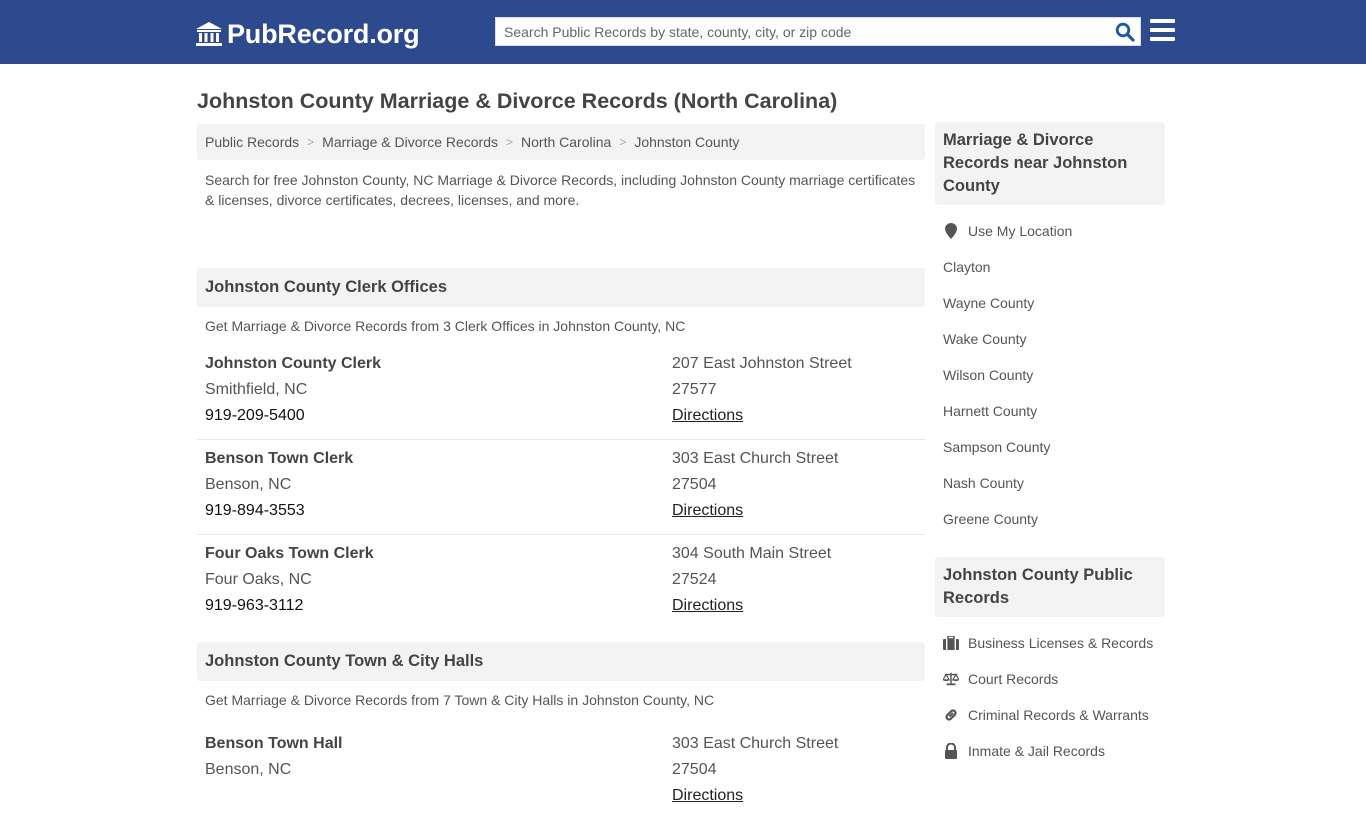 Image resolution: width=1366 pixels, height=820 pixels. I want to click on section-heading-clerk-offices: Johnston County Clerk Offices, so click(561, 287).